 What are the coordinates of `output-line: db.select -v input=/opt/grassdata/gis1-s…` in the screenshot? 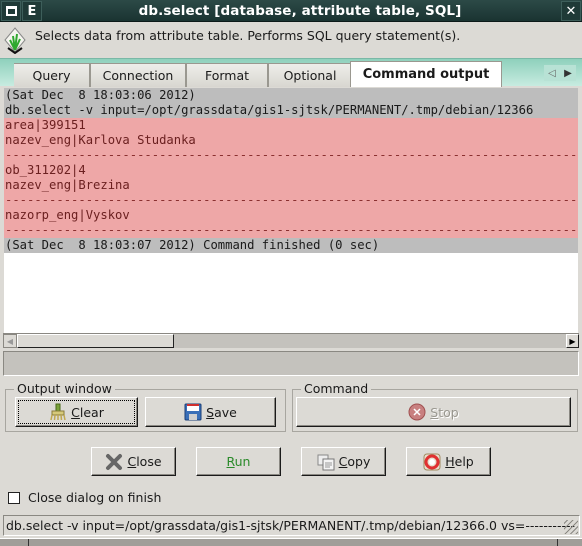 It's located at (291, 110).